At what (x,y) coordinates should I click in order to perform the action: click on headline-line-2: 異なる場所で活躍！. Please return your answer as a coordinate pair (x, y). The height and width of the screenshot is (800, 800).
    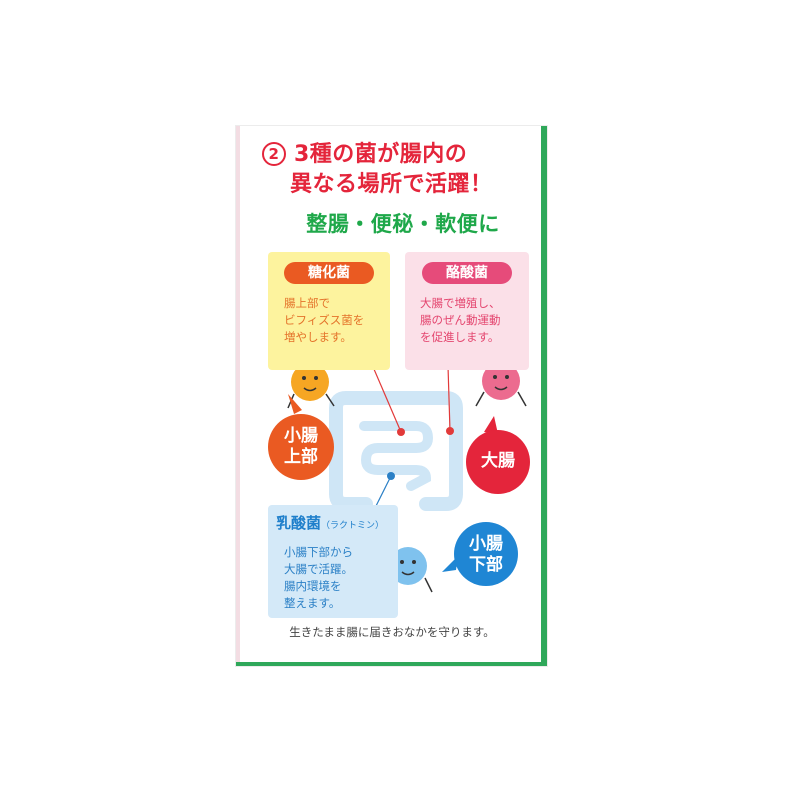
    Looking at the image, I should click on (391, 184).